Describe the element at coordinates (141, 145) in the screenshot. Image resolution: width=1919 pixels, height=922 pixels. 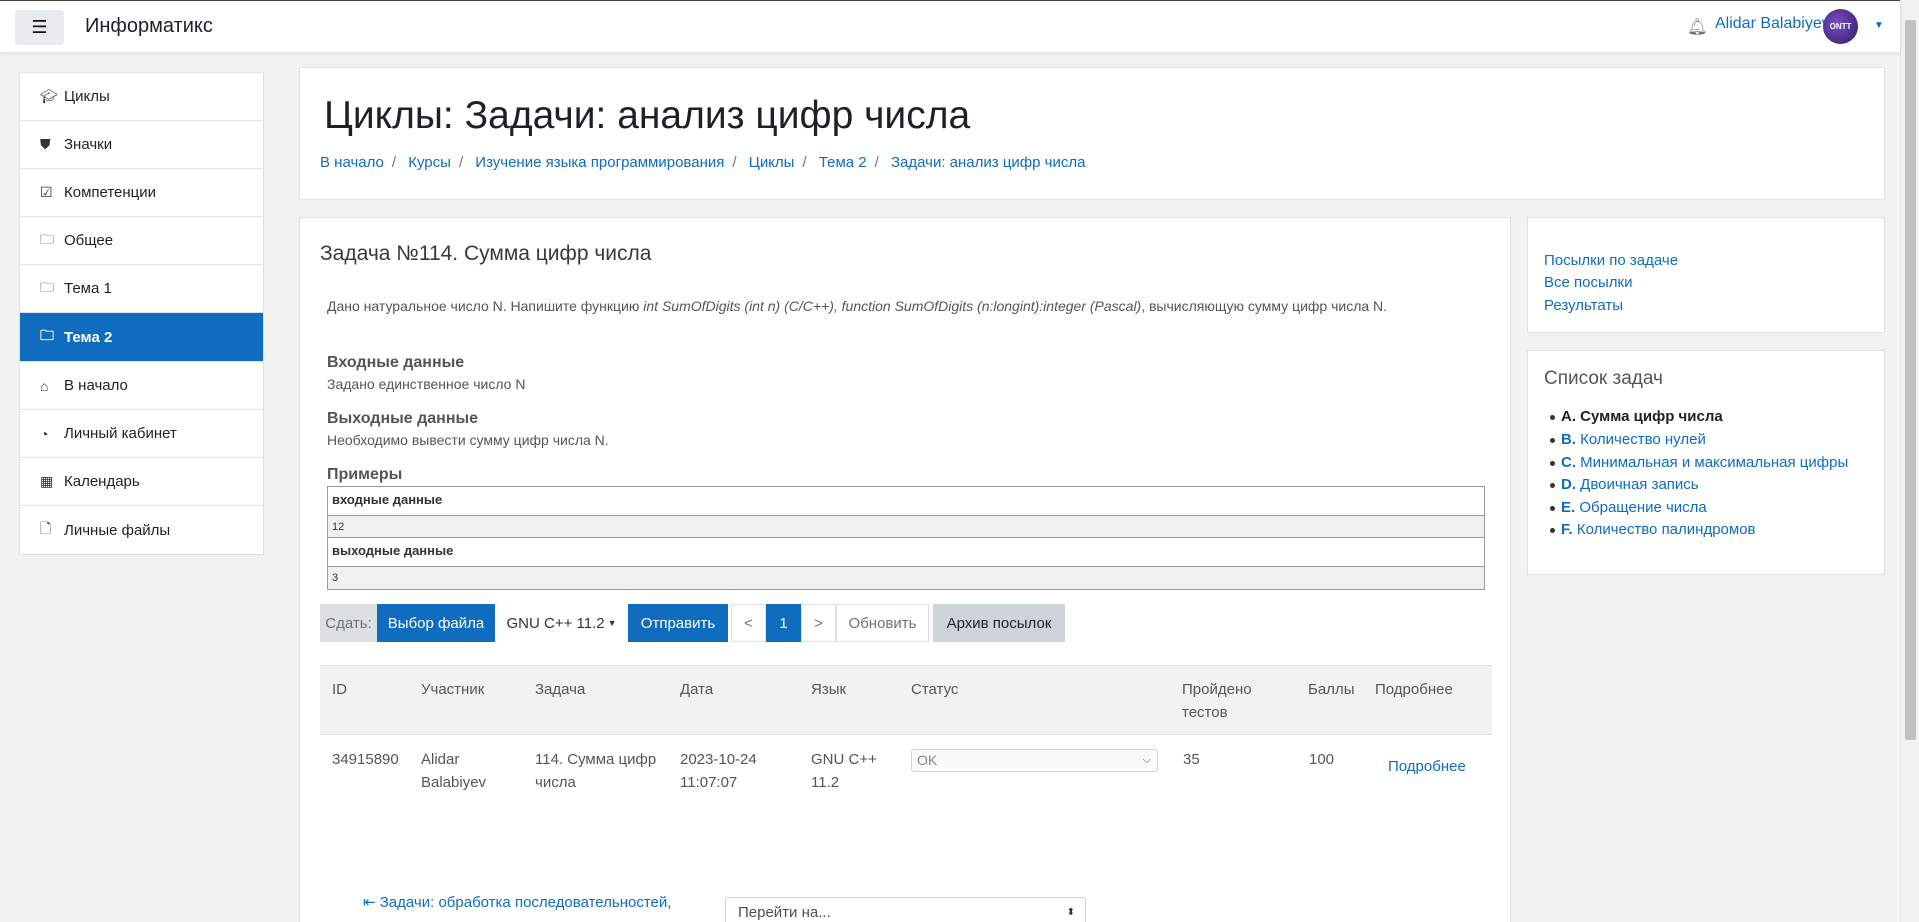
I see `sidebar-item-badges: ⛊ Значки` at that location.